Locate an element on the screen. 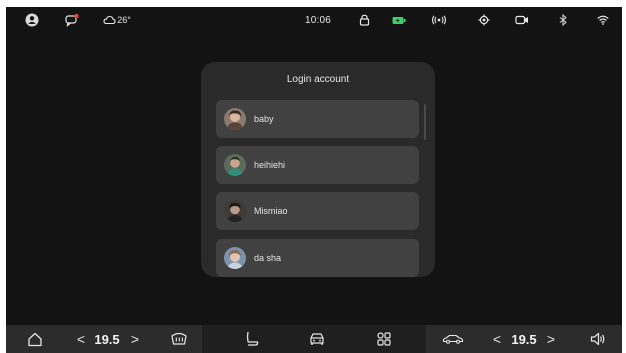 Image resolution: width=626 pixels, height=353 pixels. left-temp-value: 19.5 is located at coordinates (107, 339).